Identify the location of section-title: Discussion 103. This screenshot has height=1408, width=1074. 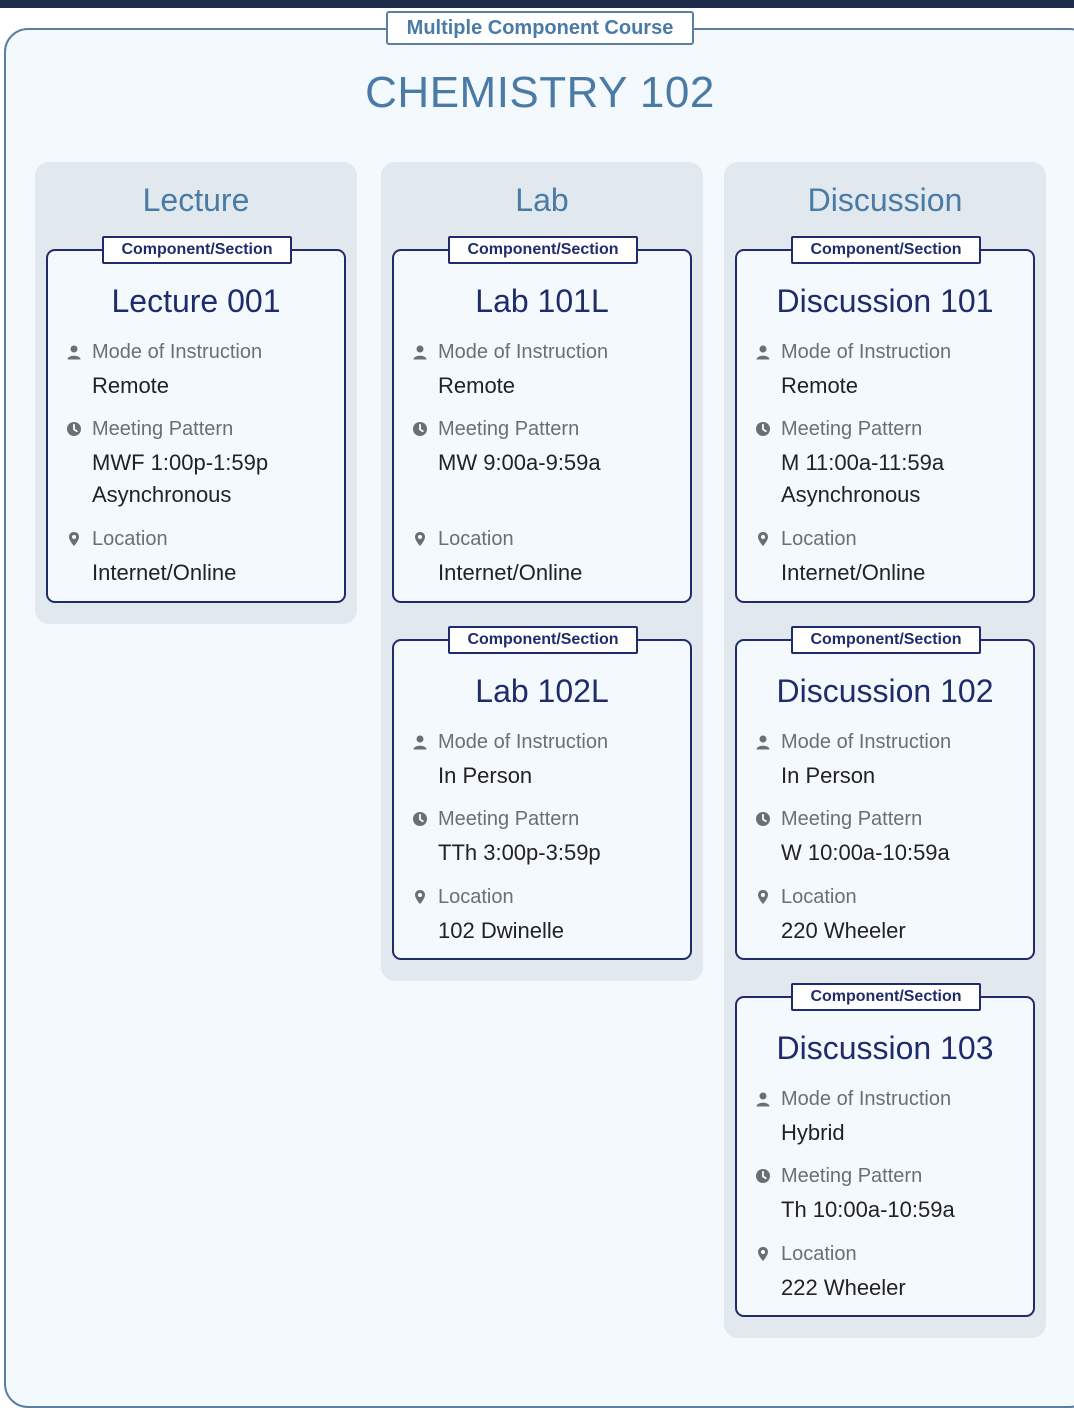
(885, 1048).